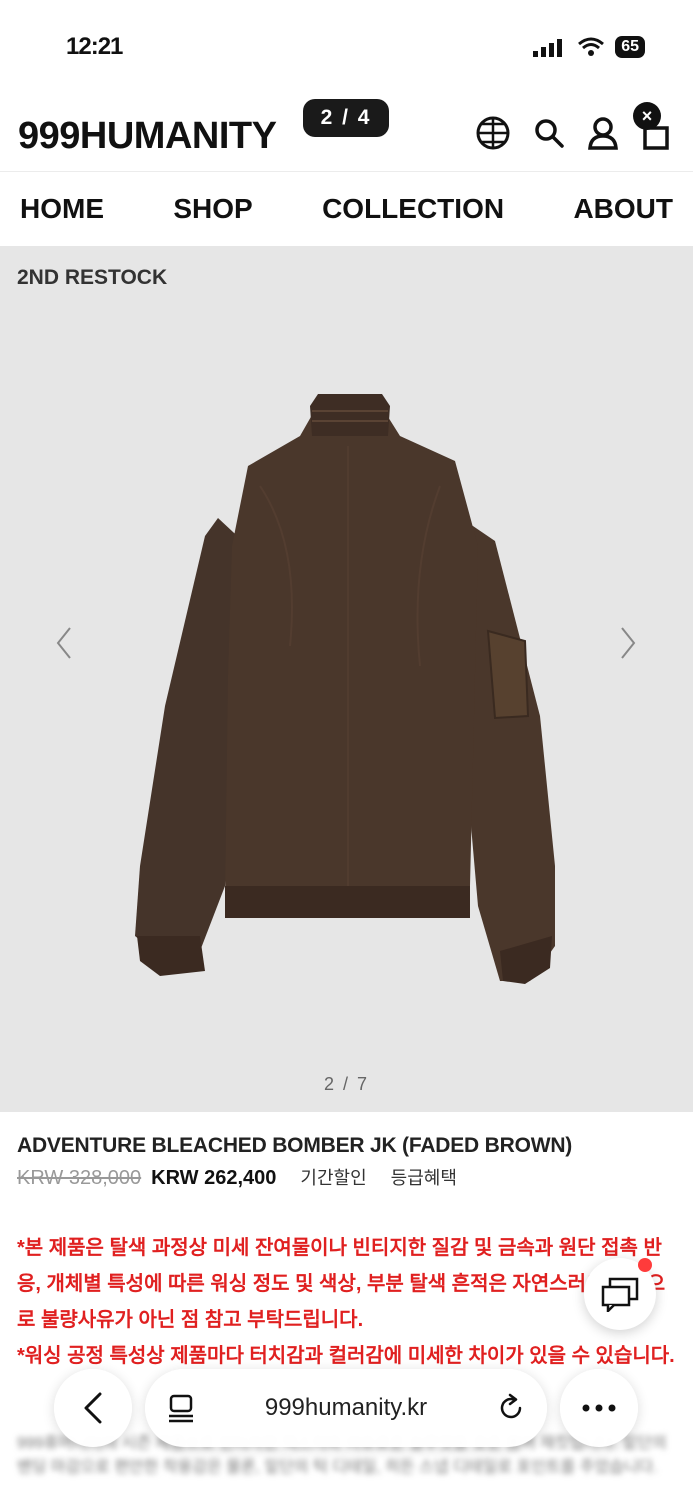 This screenshot has width=693, height=1500. What do you see at coordinates (413, 209) in the screenshot?
I see `nav-collection: COLLECTION` at bounding box center [413, 209].